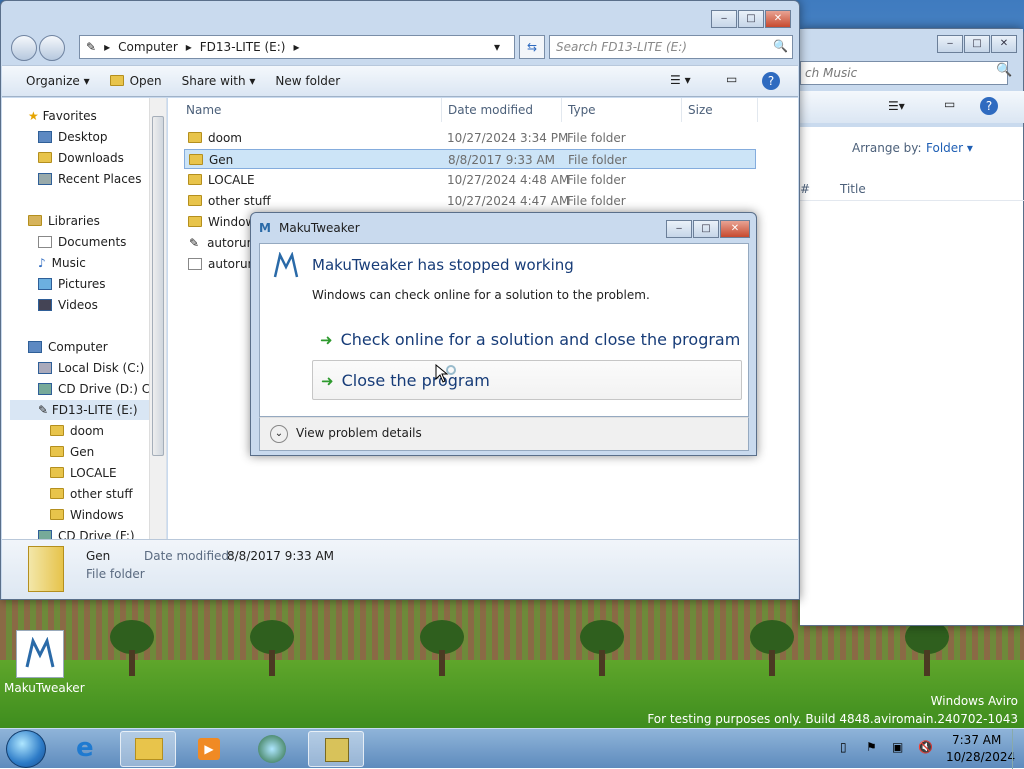  I want to click on nav-sub-windows: Windows, so click(87, 515).